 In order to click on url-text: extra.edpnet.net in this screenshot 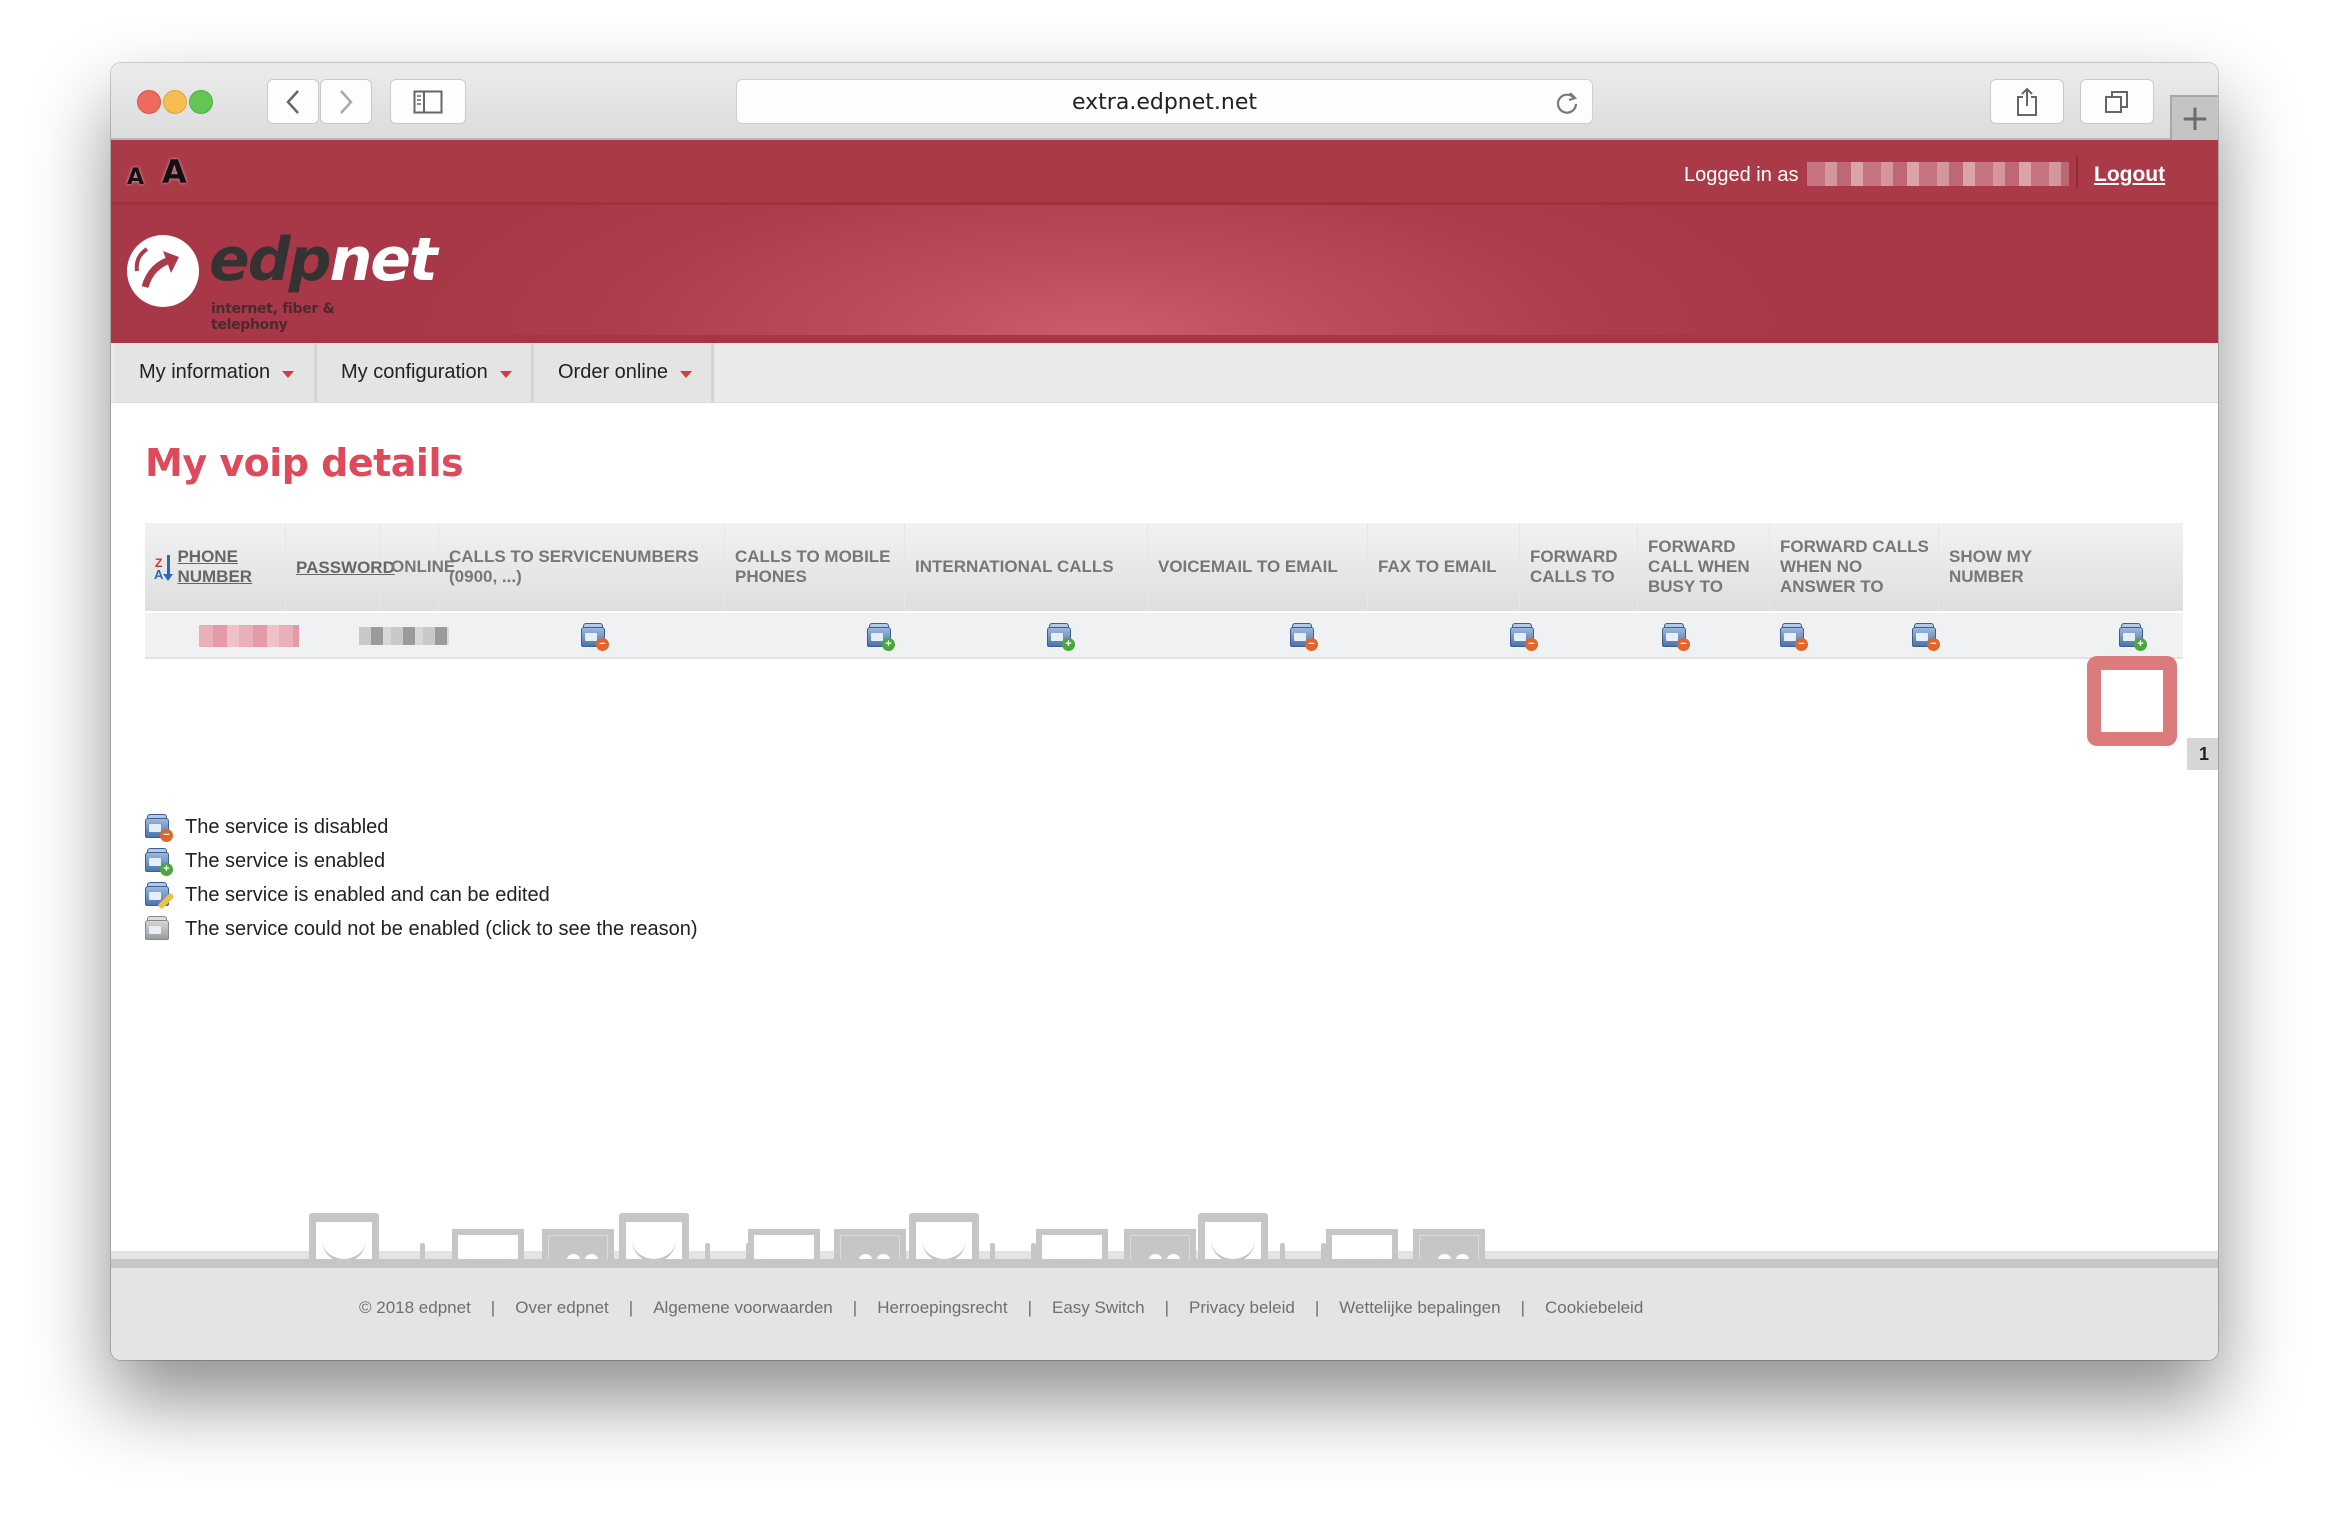, I will do `click(1164, 102)`.